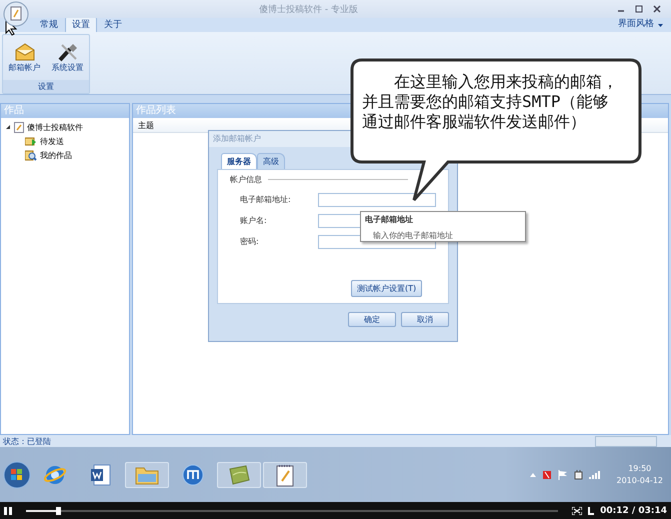 This screenshot has width=671, height=519. Describe the element at coordinates (250, 241) in the screenshot. I see `field-label: 密码:` at that location.